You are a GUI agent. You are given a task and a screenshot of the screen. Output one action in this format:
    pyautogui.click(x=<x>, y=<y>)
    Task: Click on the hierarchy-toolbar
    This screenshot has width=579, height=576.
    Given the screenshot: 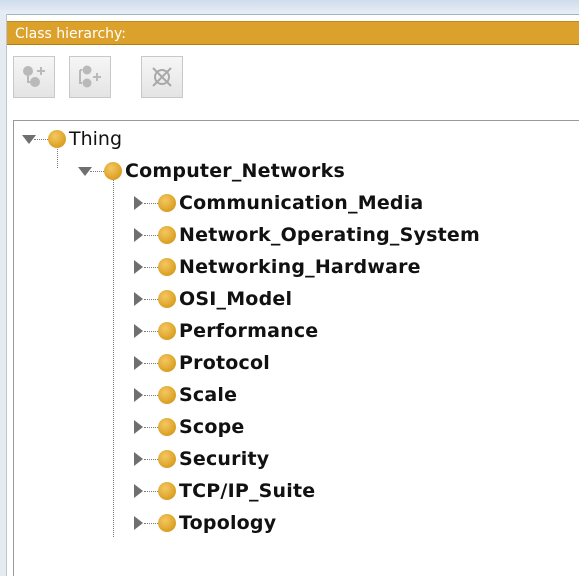 What is the action you would take?
    pyautogui.click(x=293, y=82)
    